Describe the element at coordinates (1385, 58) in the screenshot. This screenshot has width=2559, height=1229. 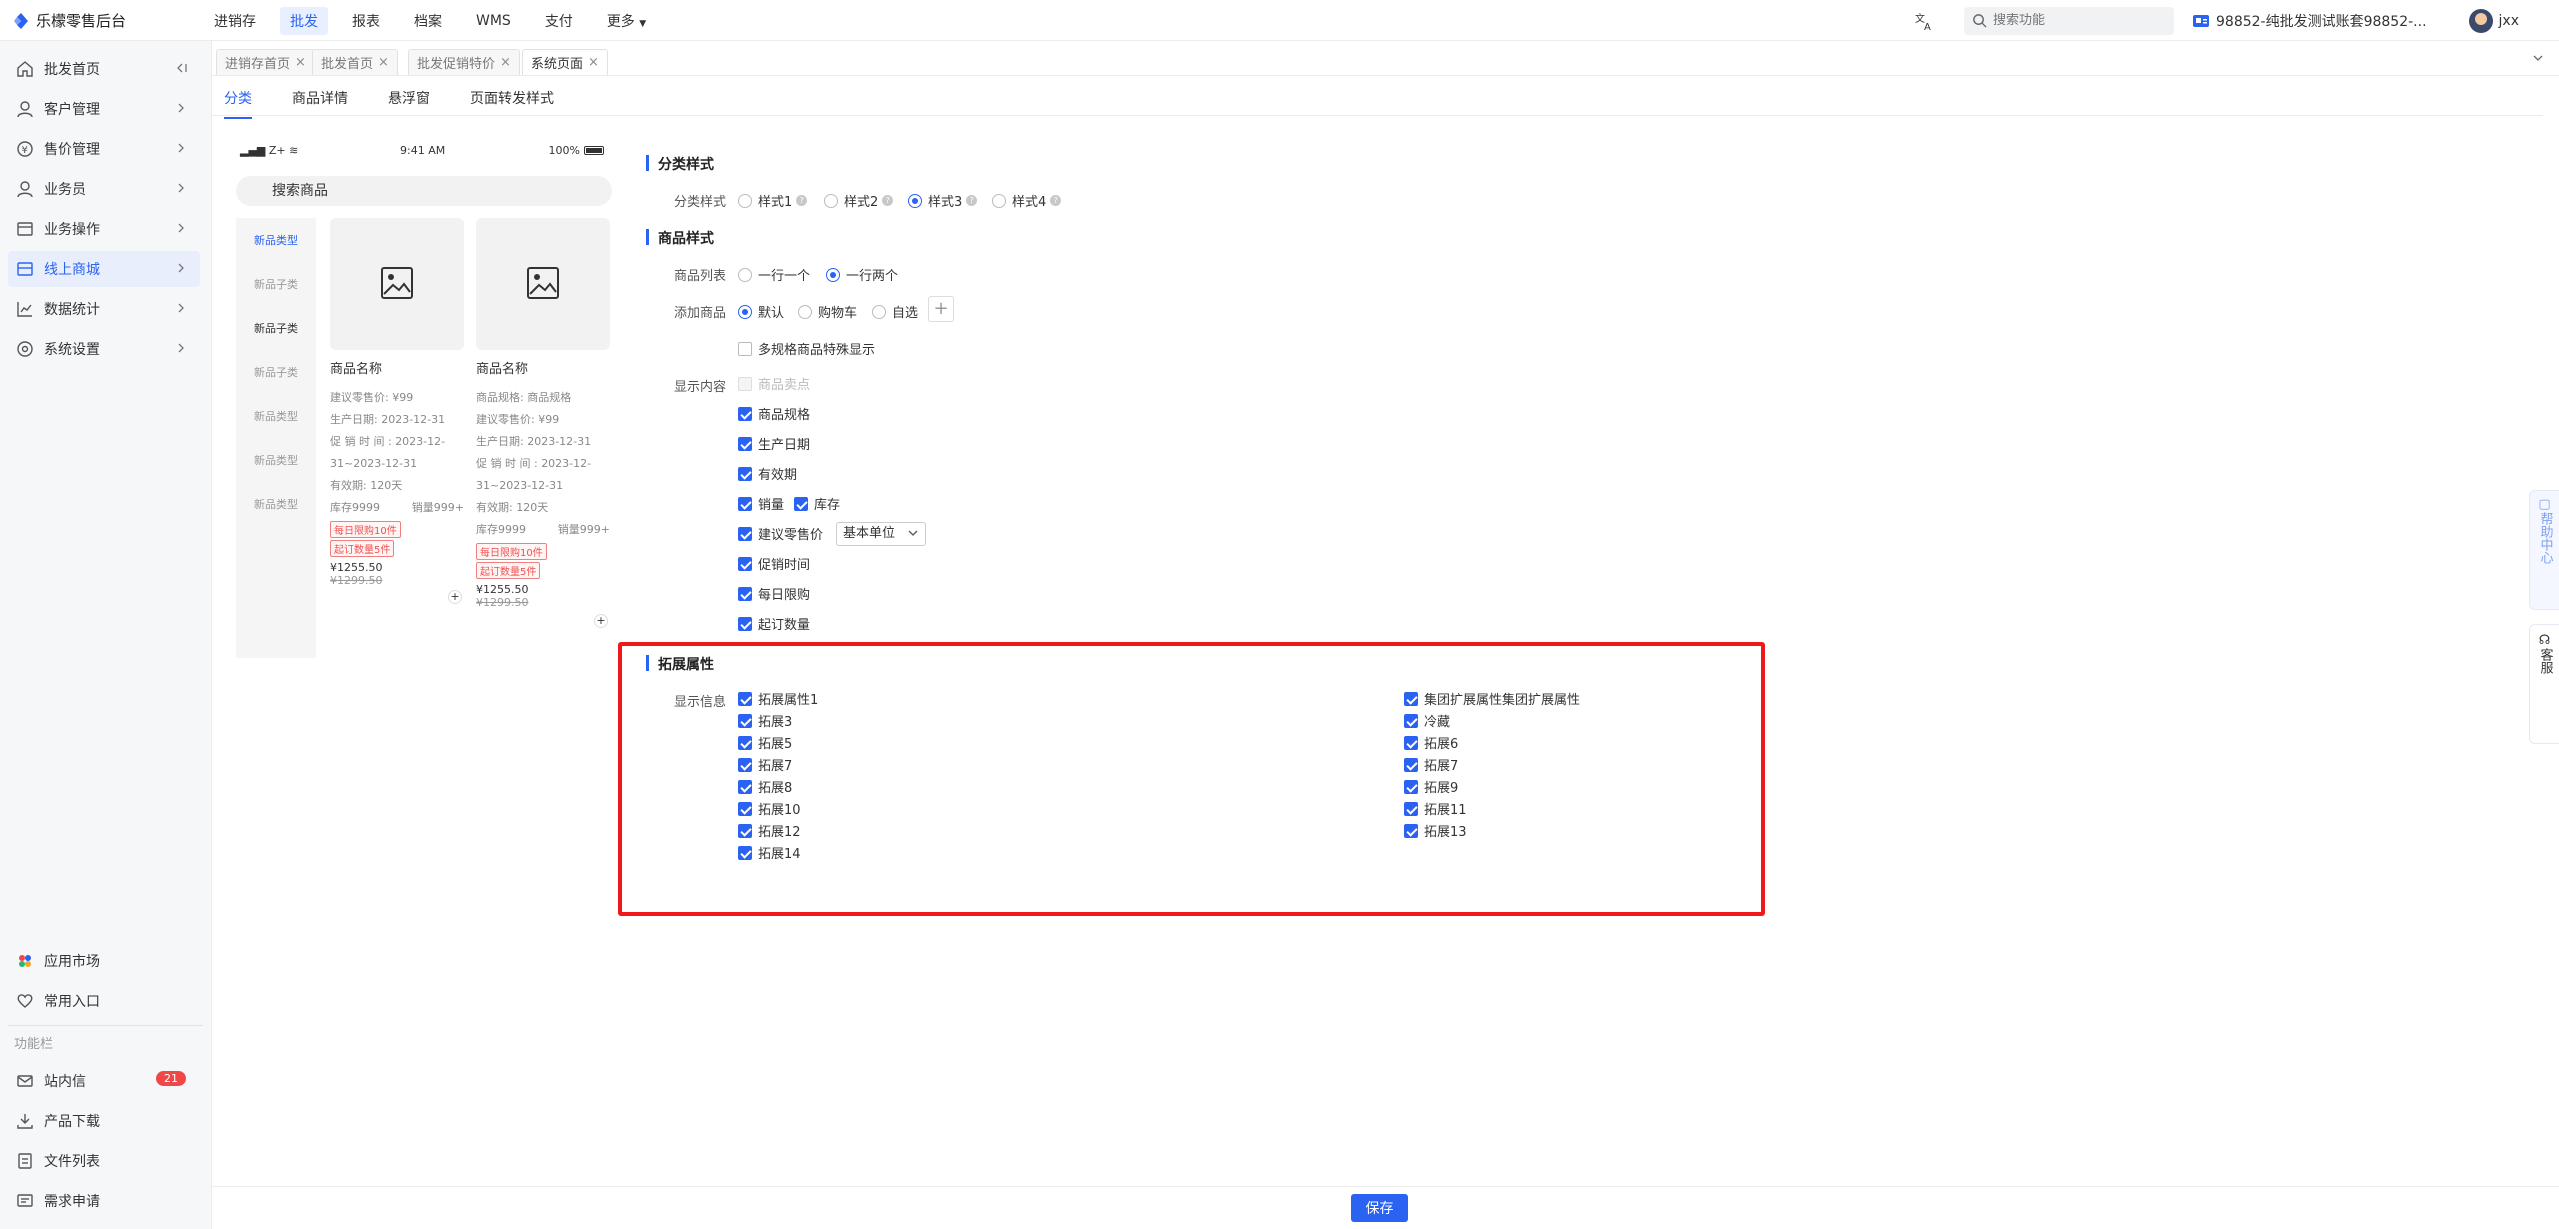
I see `page-tabs-bar: 进销存首页 × 批发首页 × 批发促销特价 × 系统页面 ×` at that location.